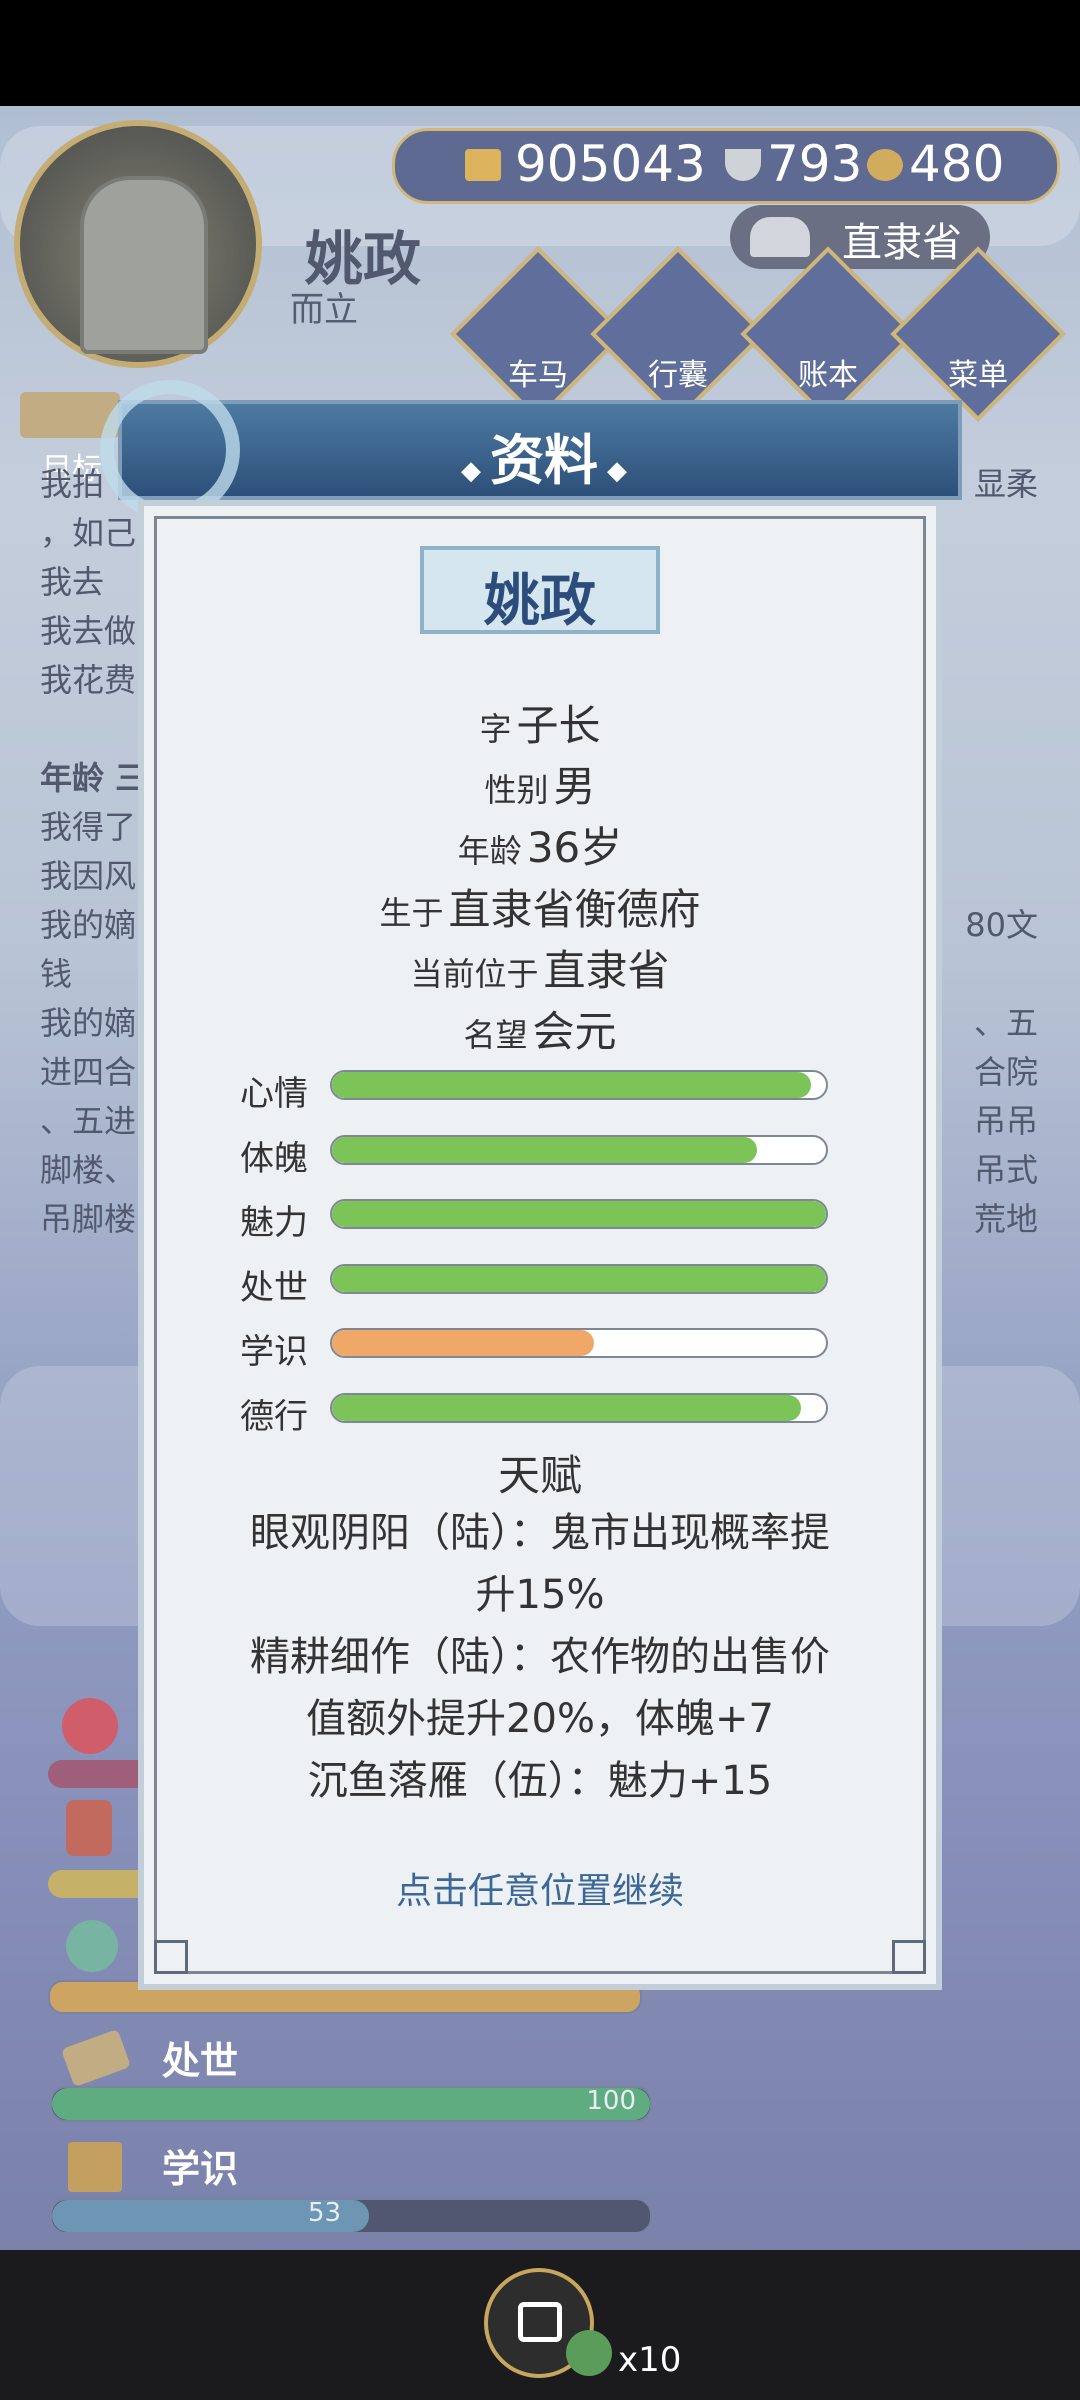 This screenshot has height=2400, width=1080. Describe the element at coordinates (540, 967) in the screenshot. I see `info-location: 当前位于 直隶省` at that location.